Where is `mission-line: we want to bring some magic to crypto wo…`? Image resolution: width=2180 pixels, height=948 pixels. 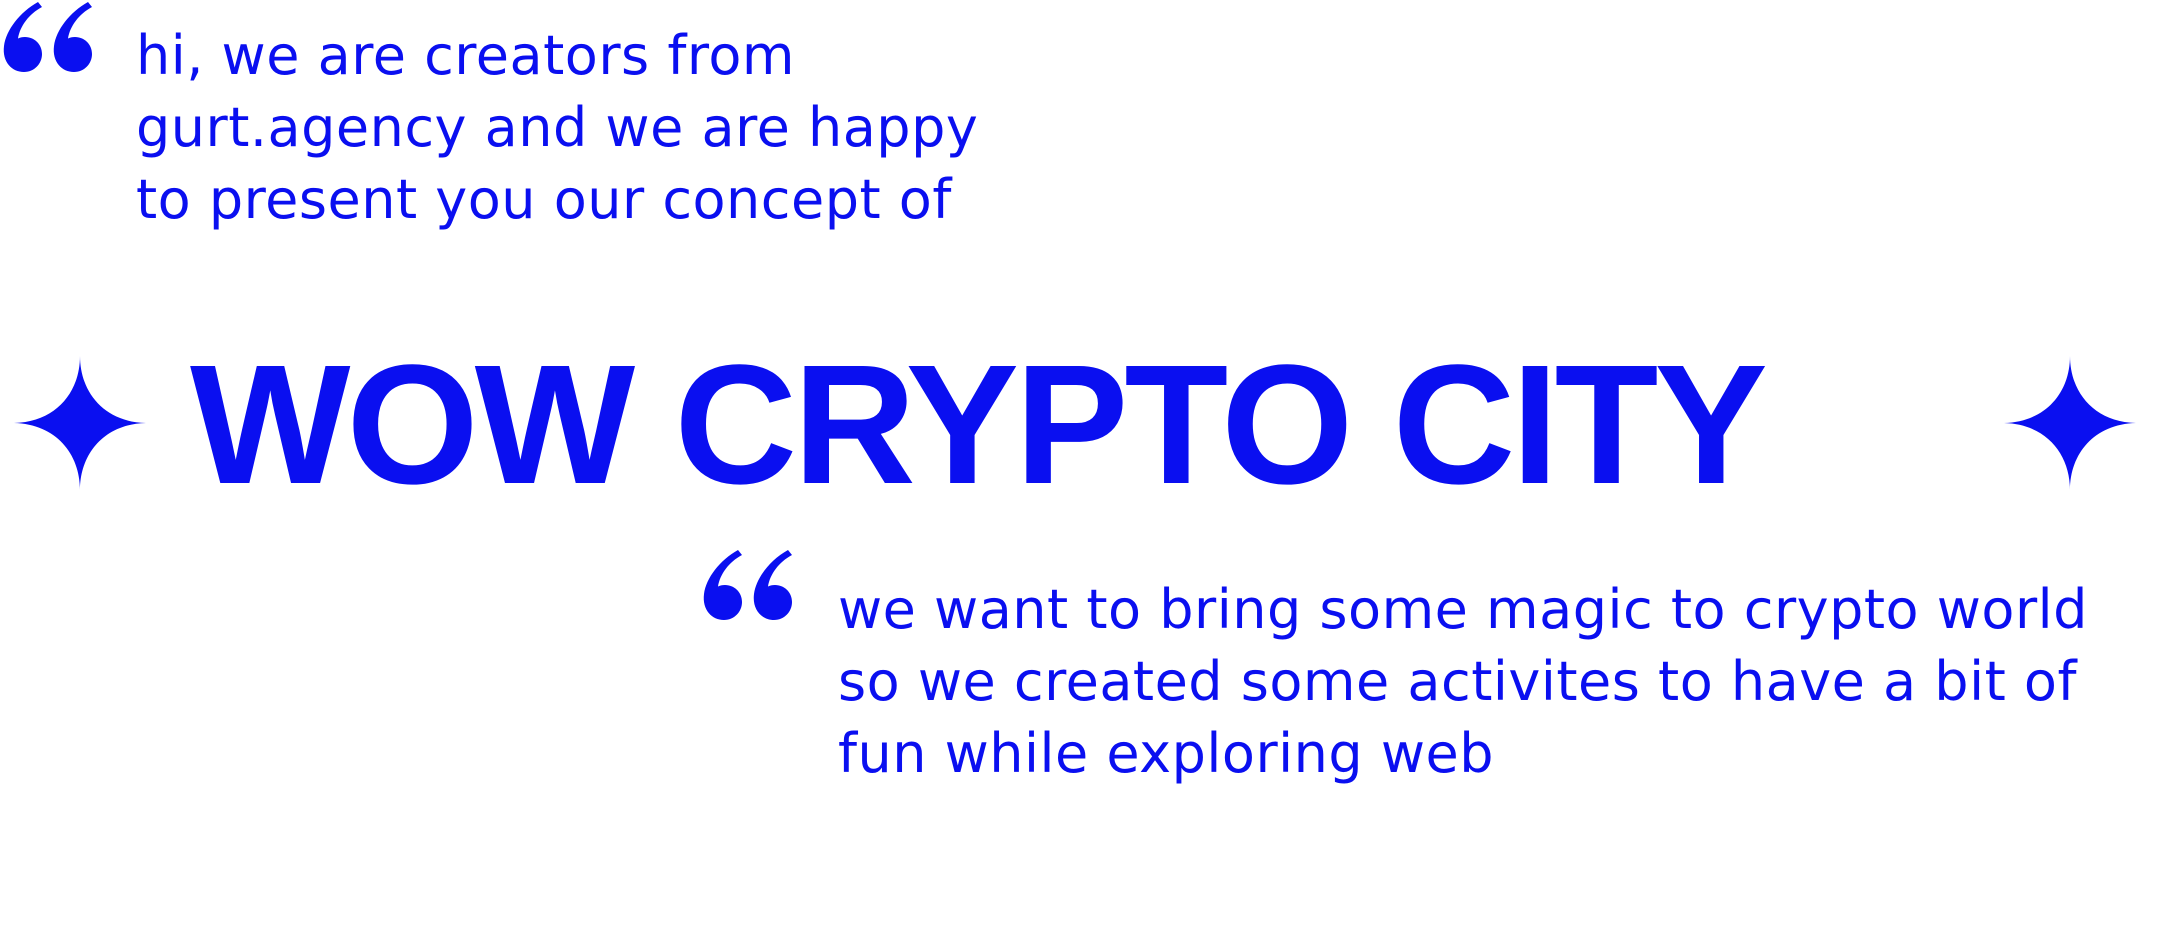 mission-line: we want to bring some magic to crypto wo… is located at coordinates (1463, 609).